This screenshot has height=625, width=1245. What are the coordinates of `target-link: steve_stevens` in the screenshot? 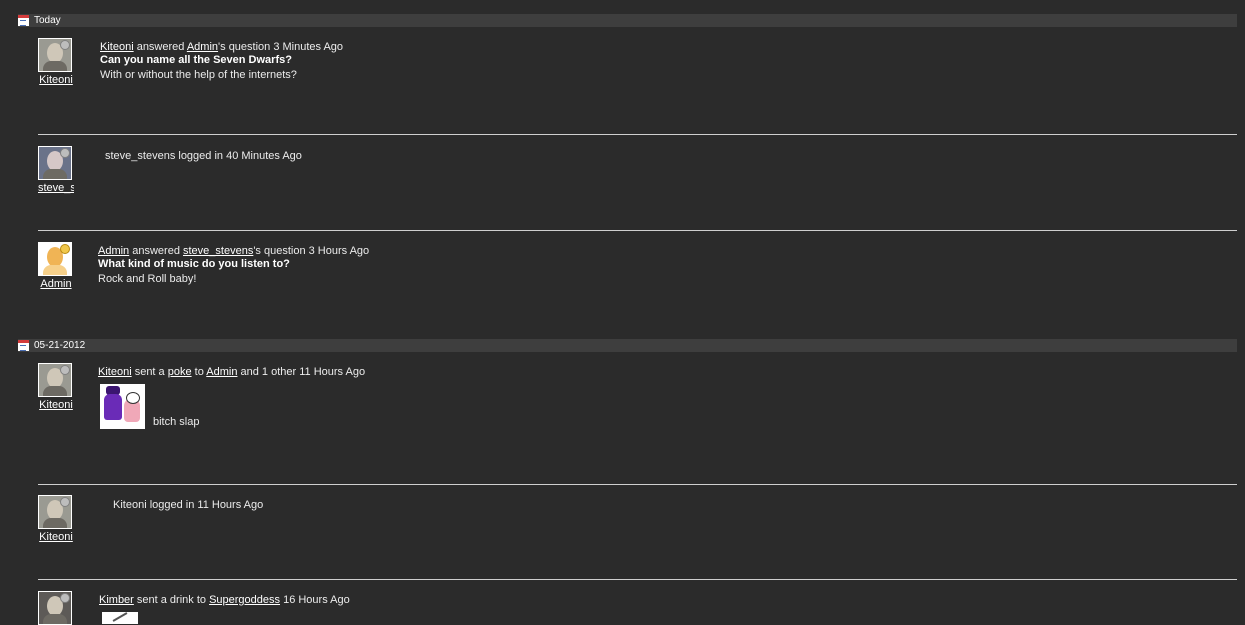 It's located at (218, 251).